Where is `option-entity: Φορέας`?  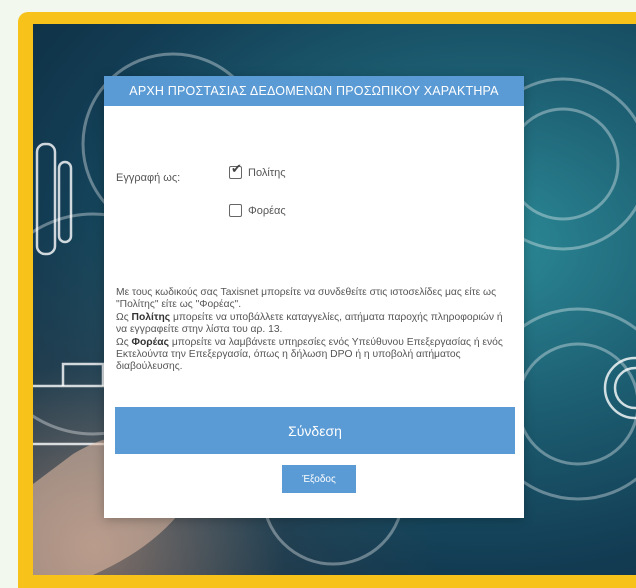
option-entity: Φορέας is located at coordinates (257, 210).